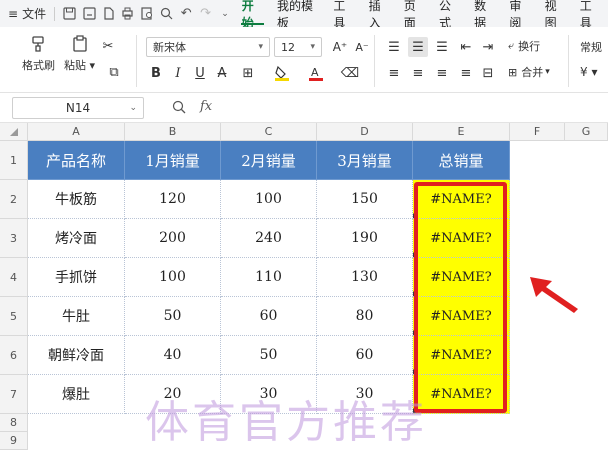 This screenshot has width=608, height=450. Describe the element at coordinates (365, 199) in the screenshot. I see `table-cell: 150` at that location.